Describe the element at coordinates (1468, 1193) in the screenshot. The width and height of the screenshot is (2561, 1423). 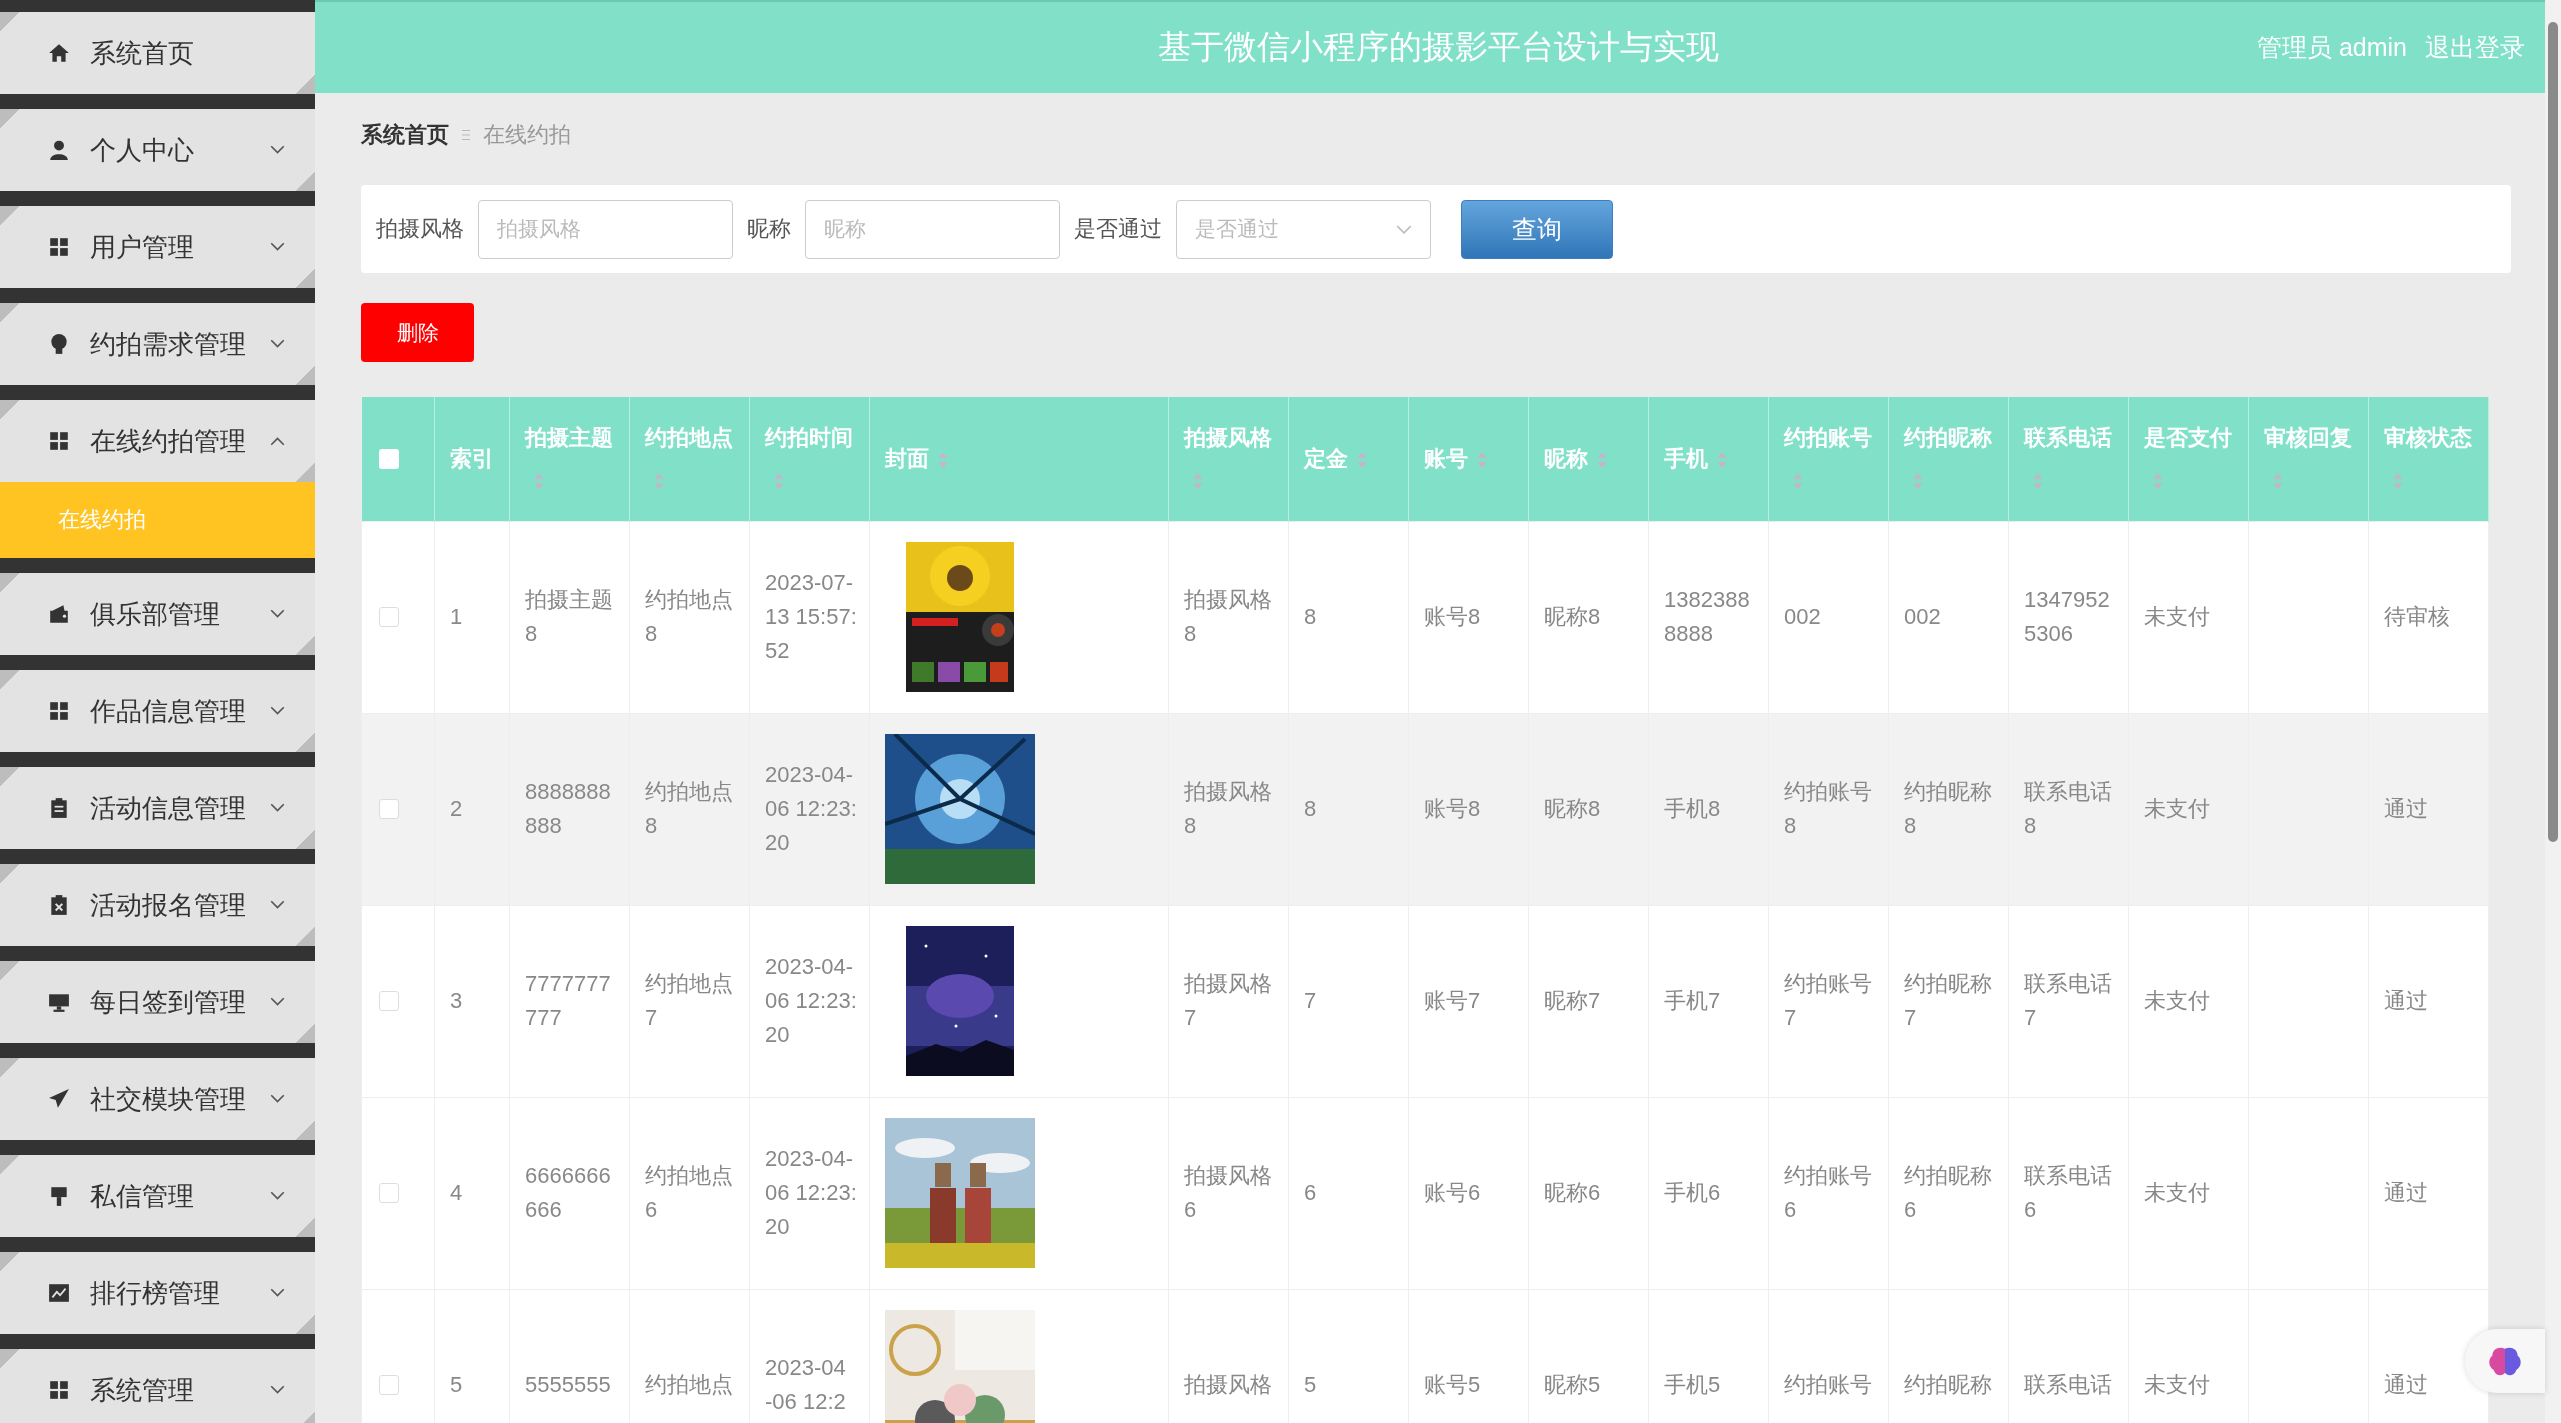
I see `table-cell: 账号6` at that location.